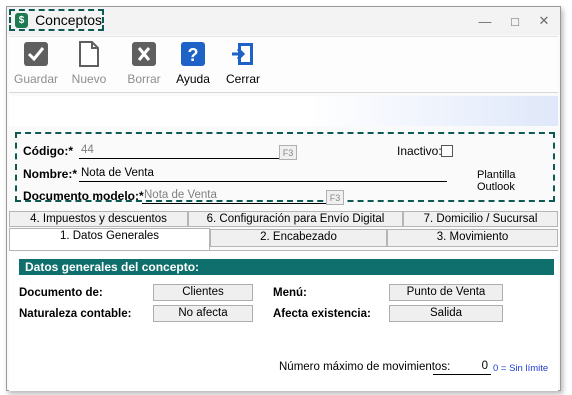 Image resolution: width=572 pixels, height=395 pixels. I want to click on inactivo-label: Inactivo:, so click(419, 151).